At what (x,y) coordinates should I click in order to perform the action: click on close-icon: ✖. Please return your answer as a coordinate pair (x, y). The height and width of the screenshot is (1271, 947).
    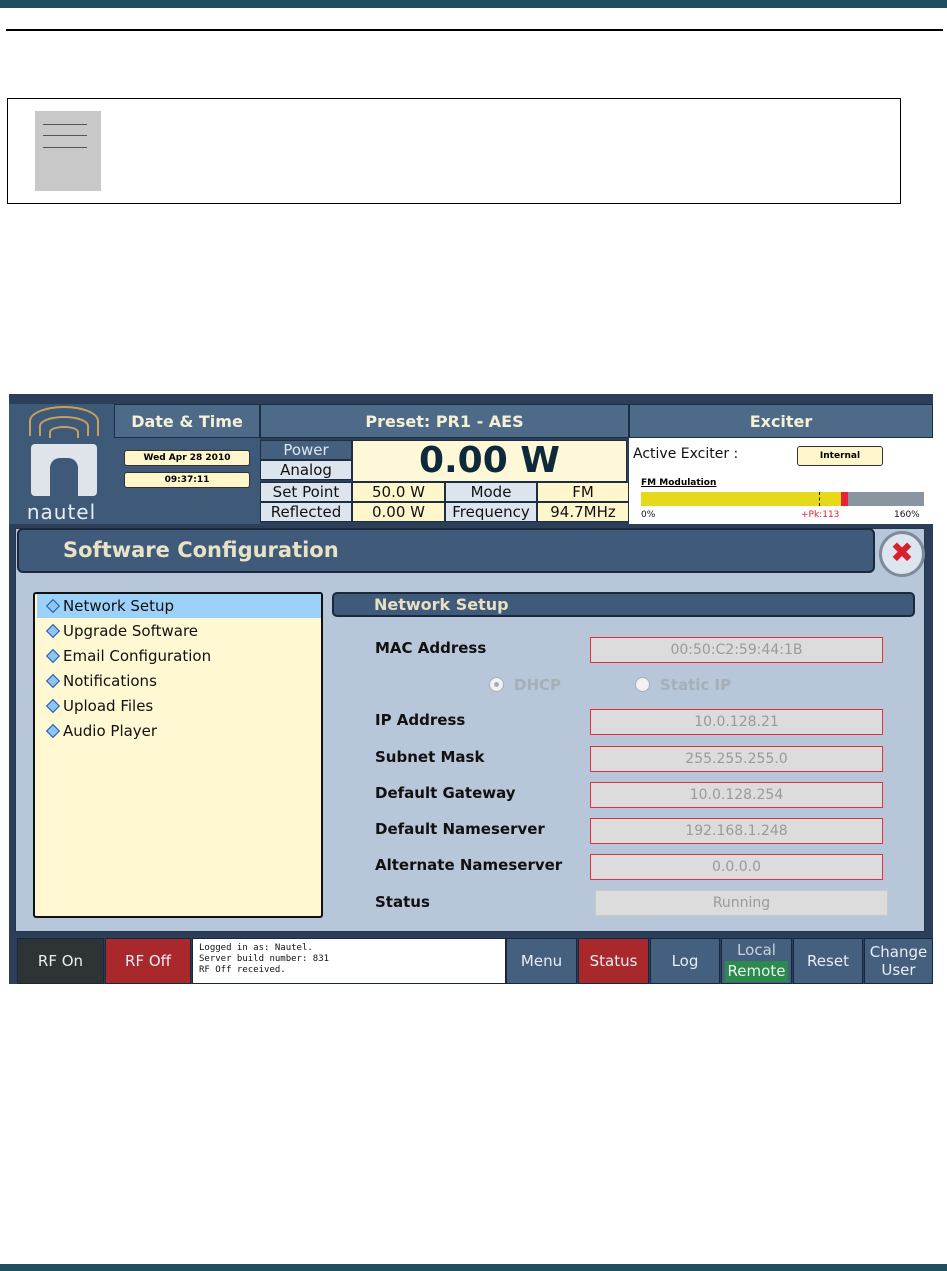
    Looking at the image, I should click on (902, 552).